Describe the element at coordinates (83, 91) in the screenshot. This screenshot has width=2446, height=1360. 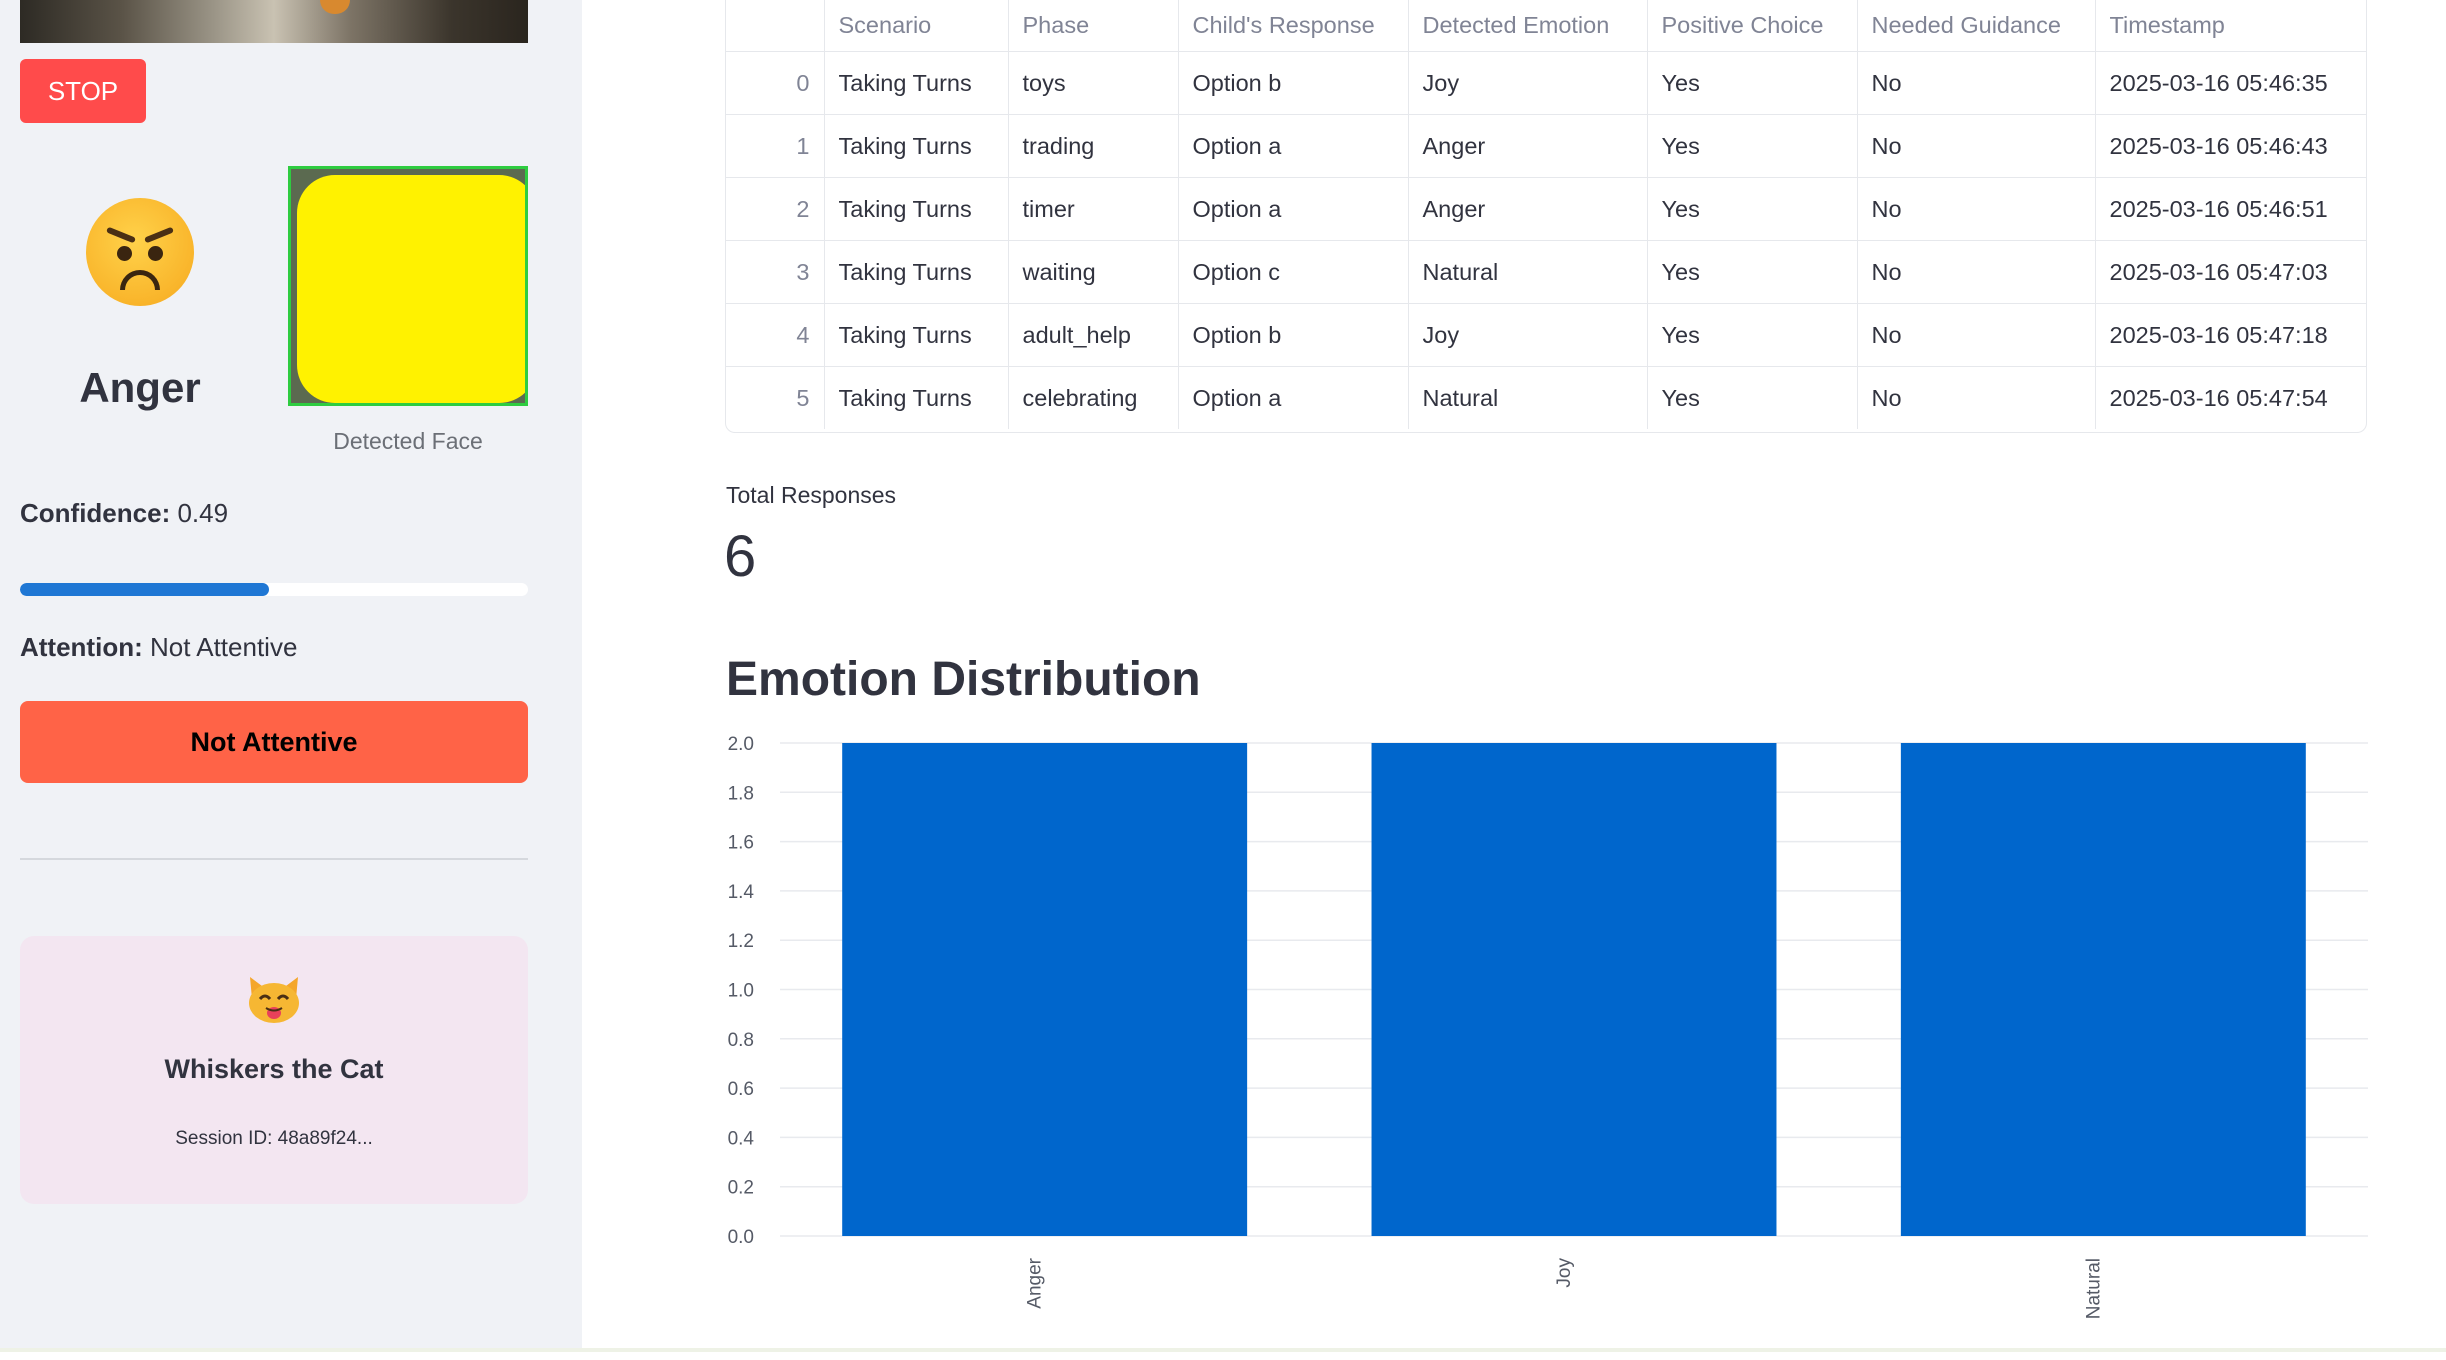
I see `stop-button: STOP` at that location.